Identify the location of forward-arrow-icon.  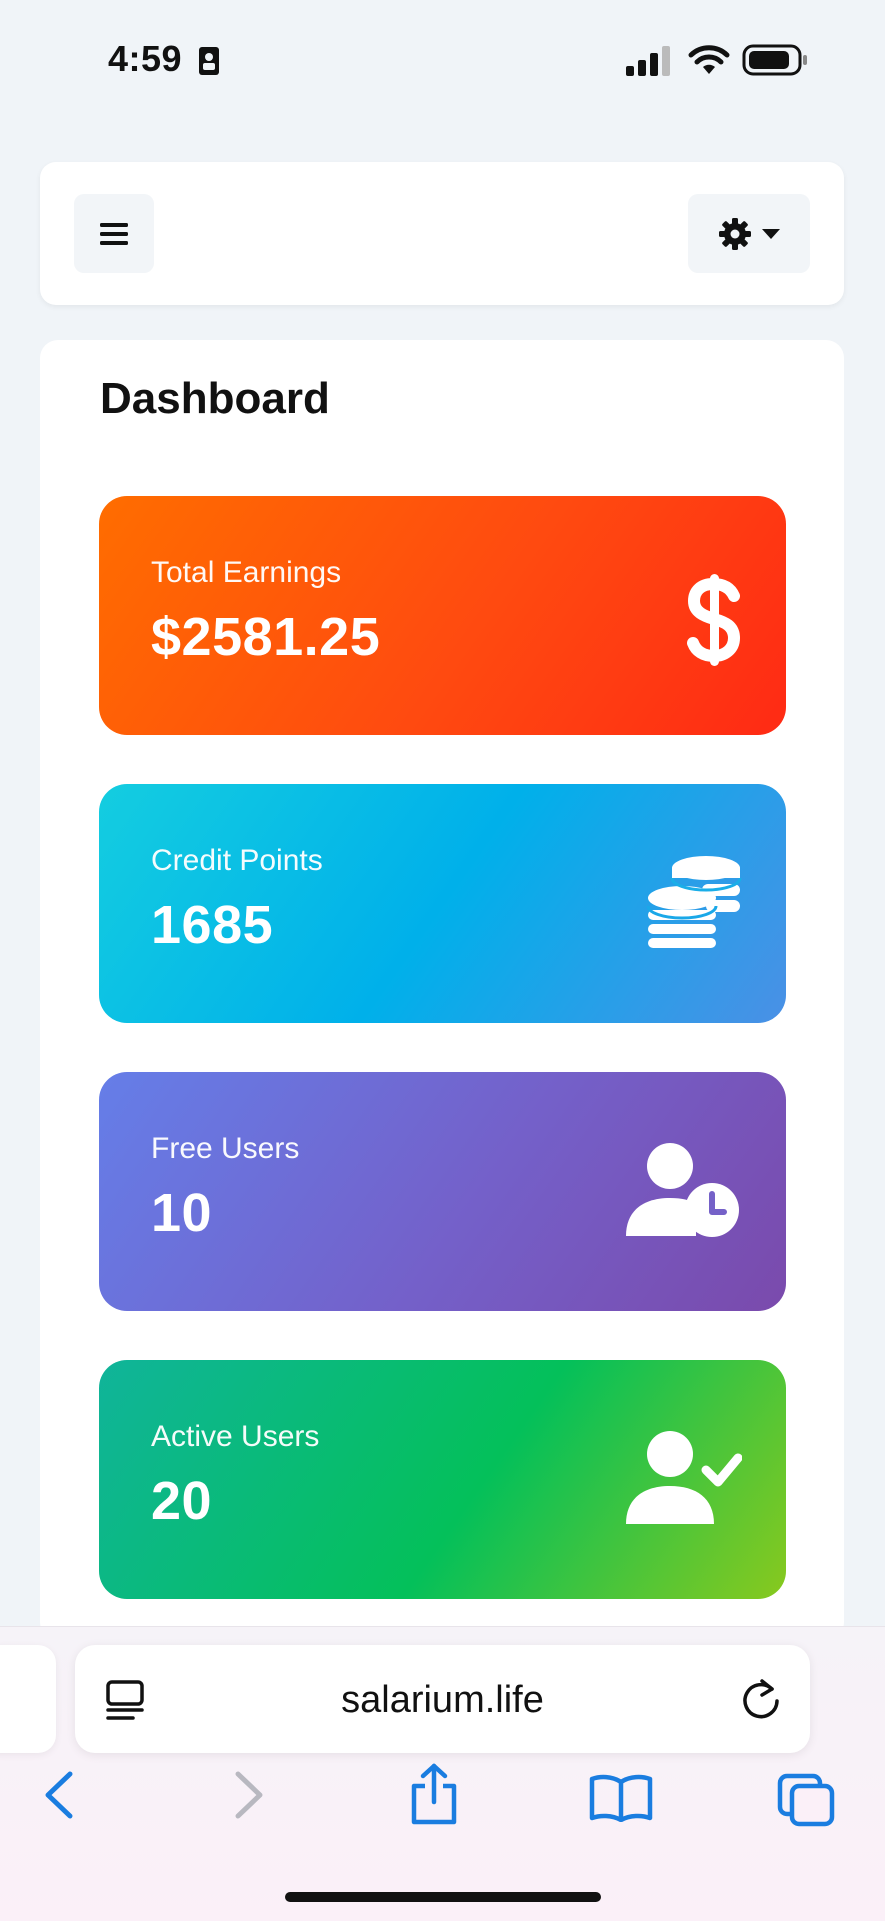
(250, 1795).